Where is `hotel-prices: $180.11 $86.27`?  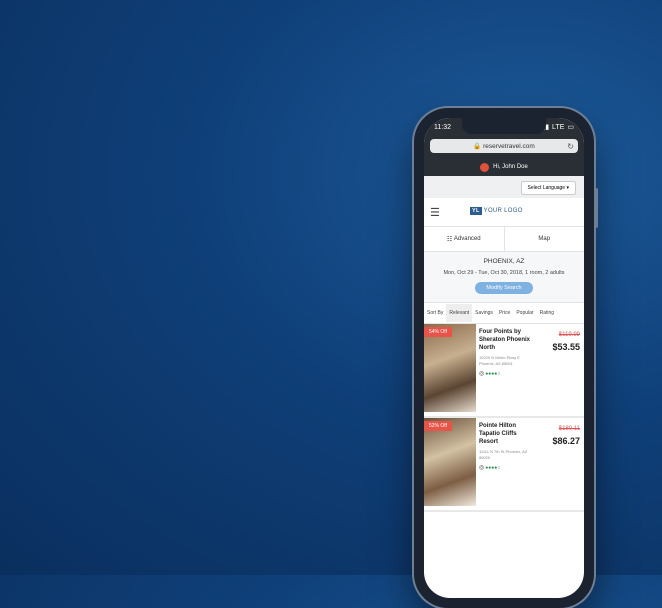
hotel-prices: $180.11 $86.27 is located at coordinates (566, 436).